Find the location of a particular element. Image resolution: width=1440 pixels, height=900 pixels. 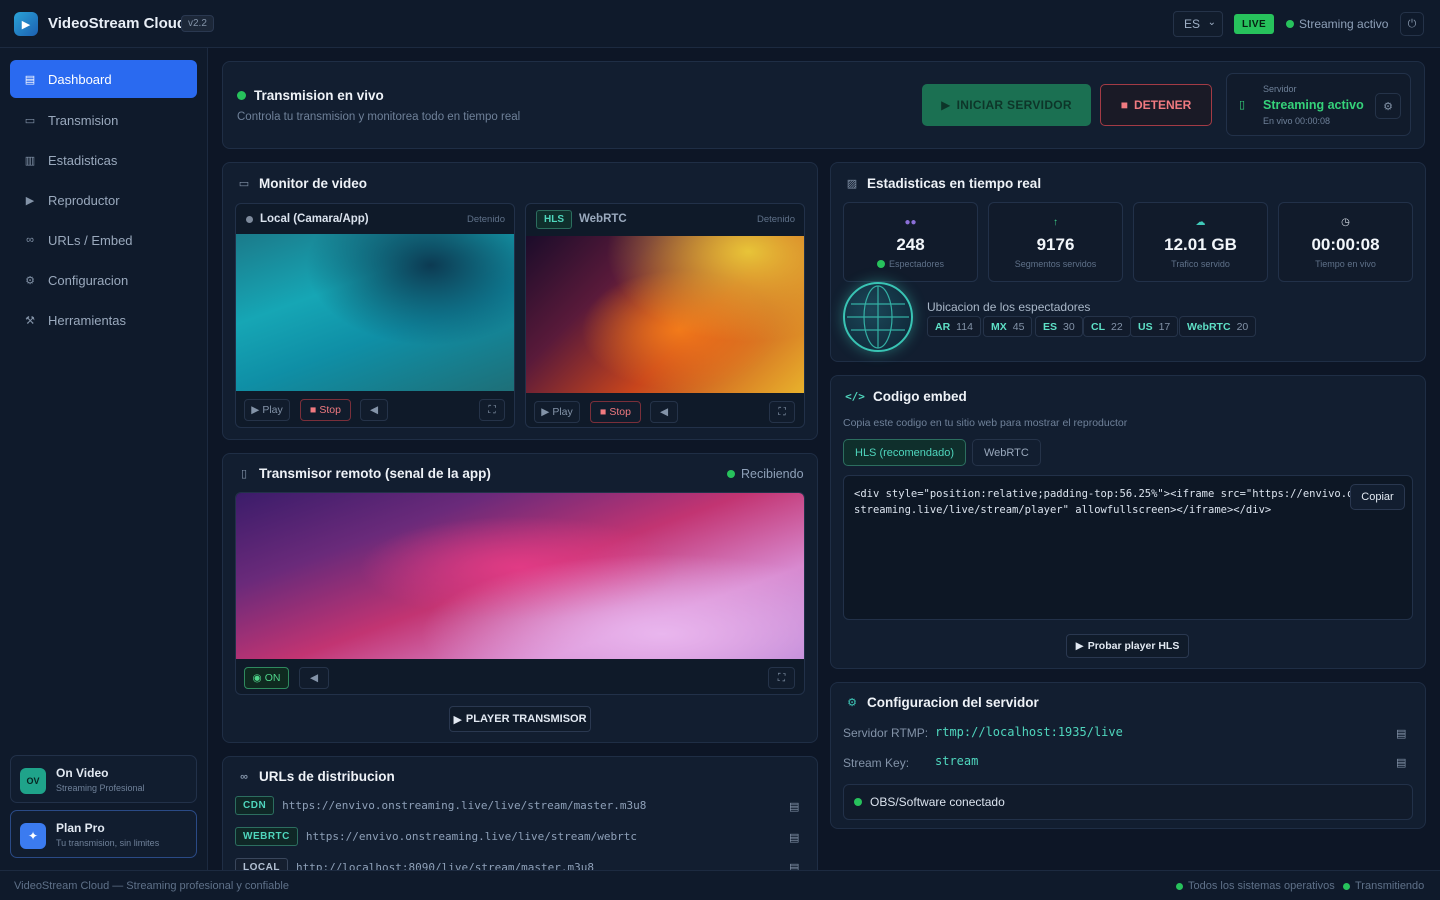

remote-video-status: Detenido is located at coordinates (775, 219).